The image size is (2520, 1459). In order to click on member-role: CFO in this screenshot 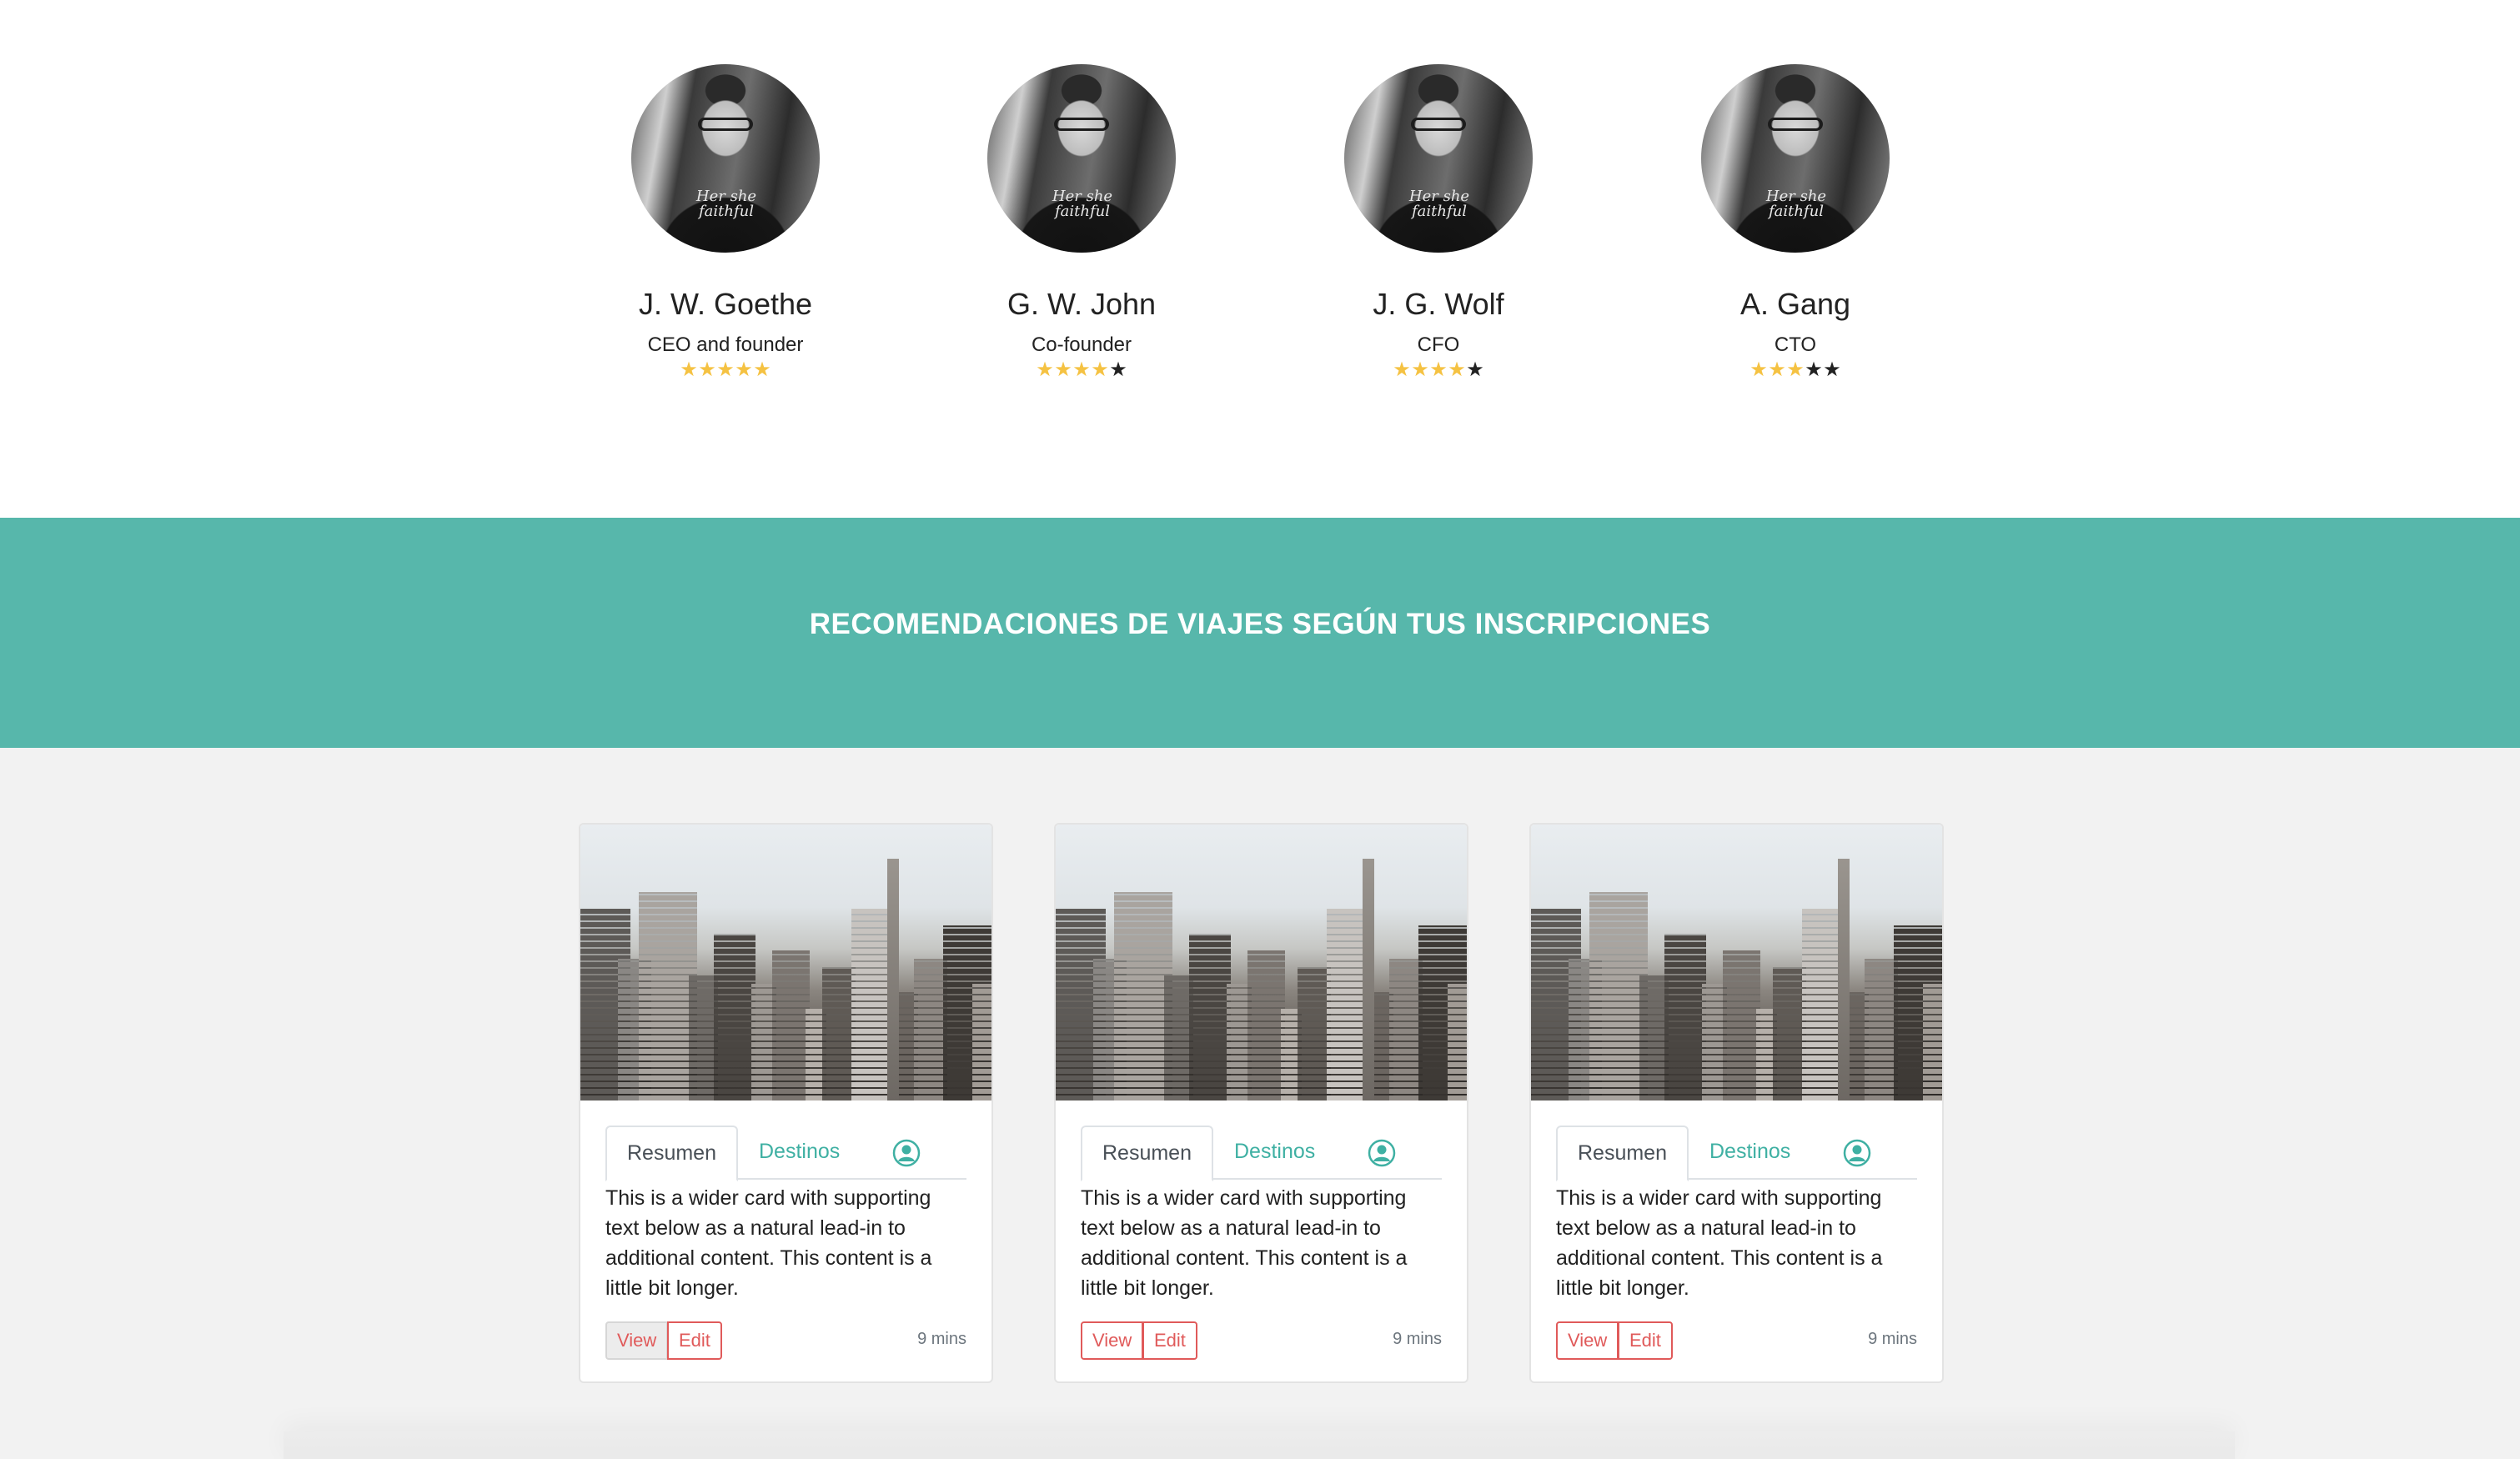, I will do `click(1438, 344)`.